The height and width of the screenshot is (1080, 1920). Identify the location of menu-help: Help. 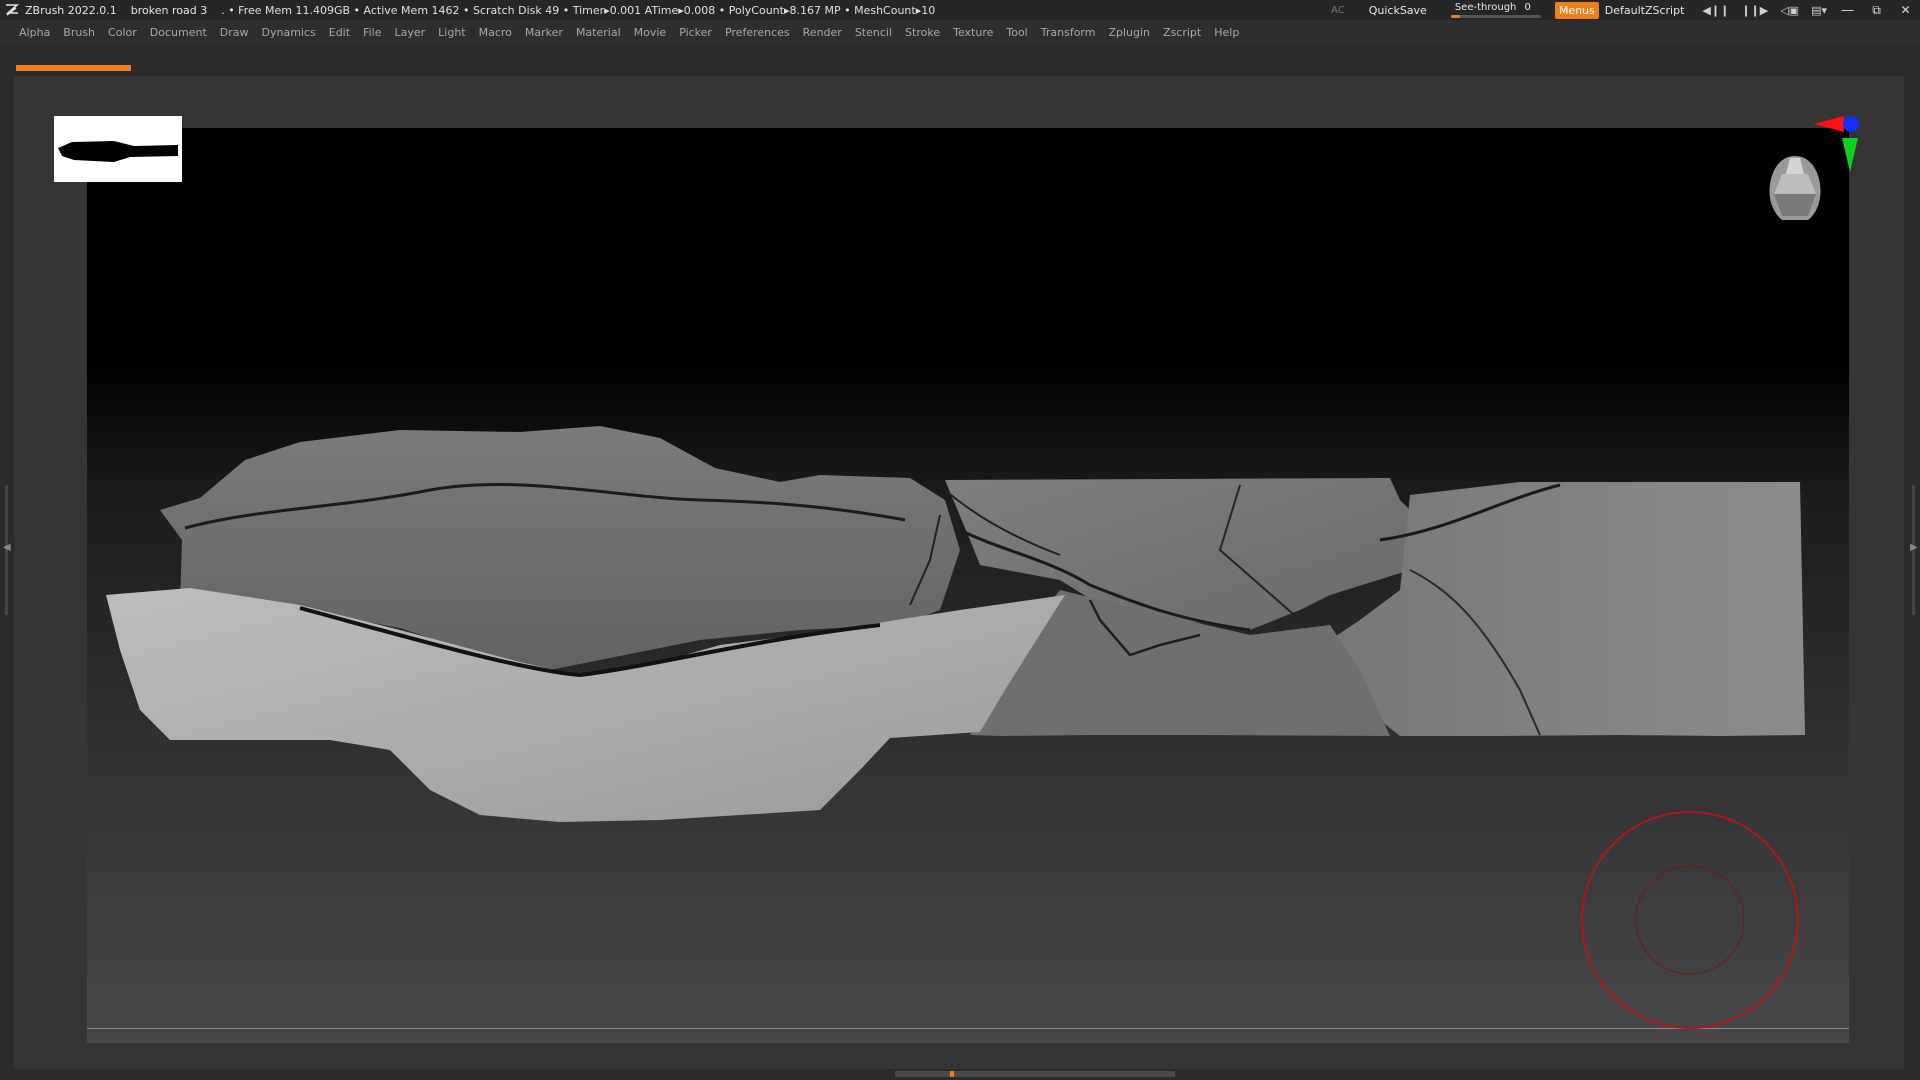
(1226, 32).